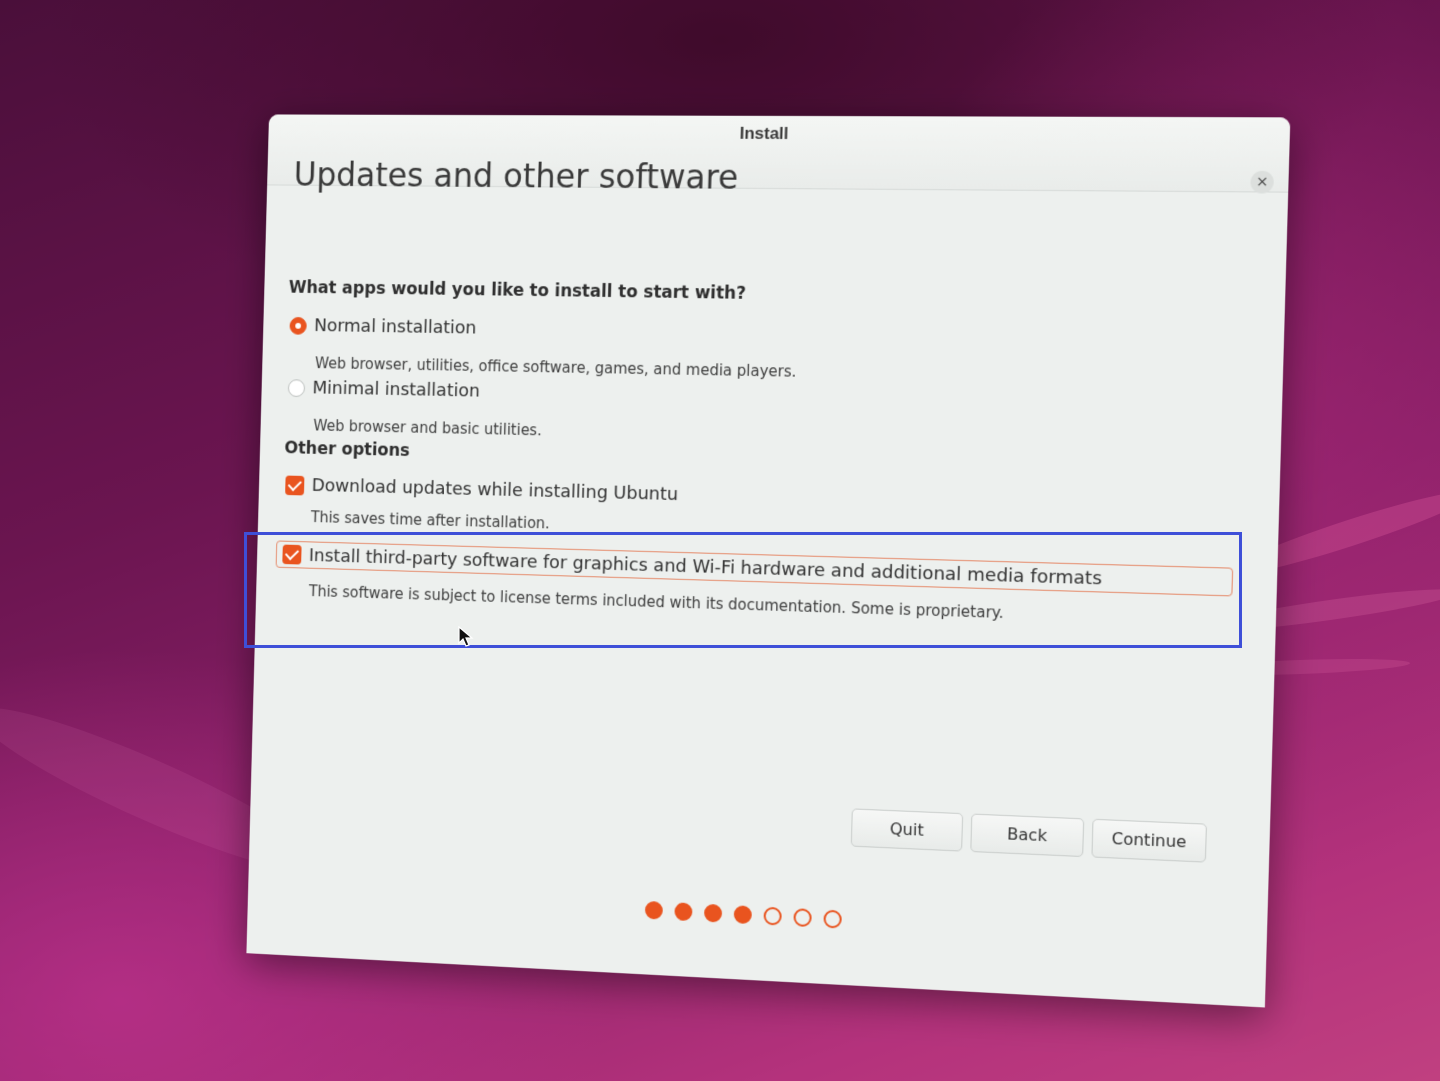  I want to click on radio-unselected-icon, so click(296, 387).